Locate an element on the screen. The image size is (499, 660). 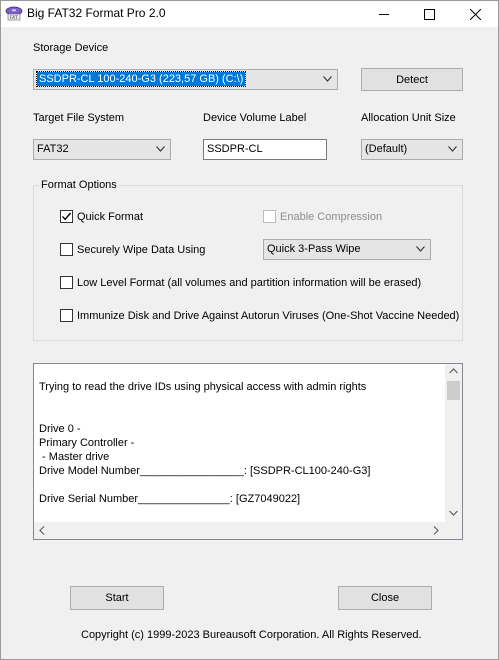
start-button: Start is located at coordinates (117, 598).